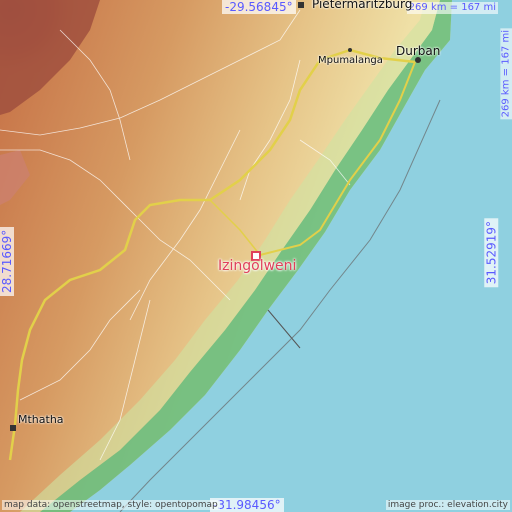  Describe the element at coordinates (41, 419) in the screenshot. I see `place-label-mthatha: Mthatha` at that location.